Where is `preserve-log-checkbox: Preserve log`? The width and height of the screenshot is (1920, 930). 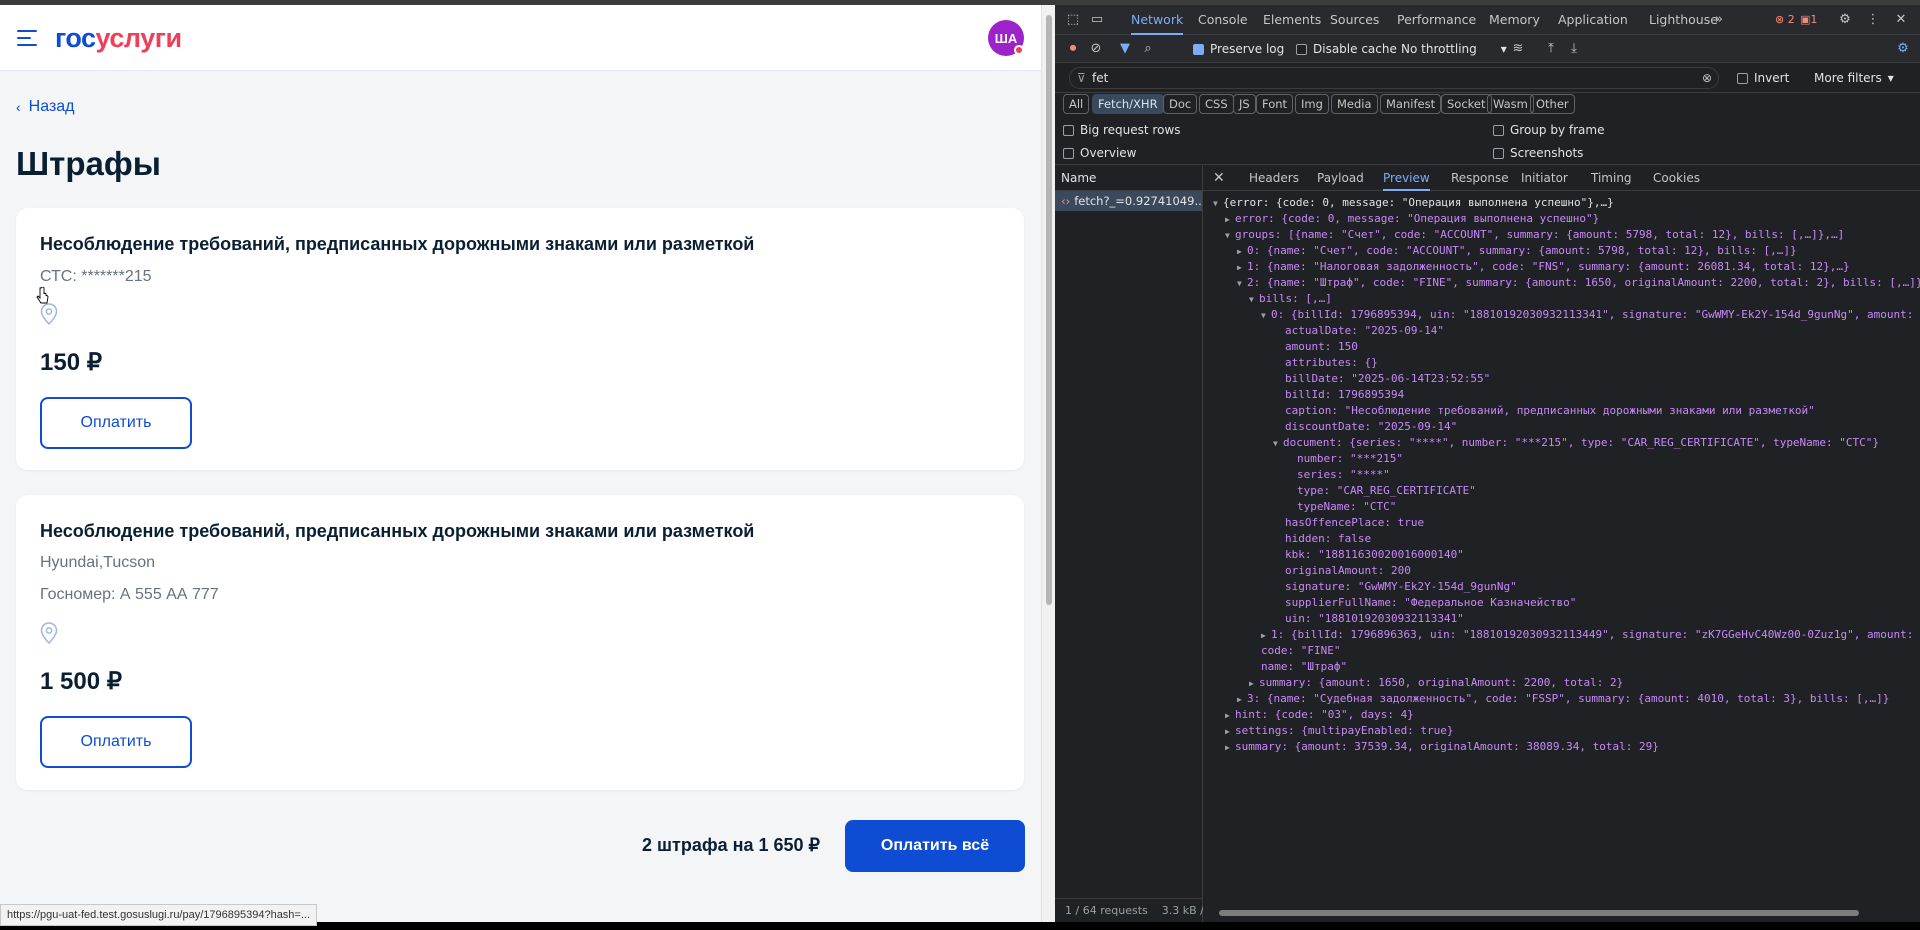
preserve-log-checkbox: Preserve log is located at coordinates (1238, 49).